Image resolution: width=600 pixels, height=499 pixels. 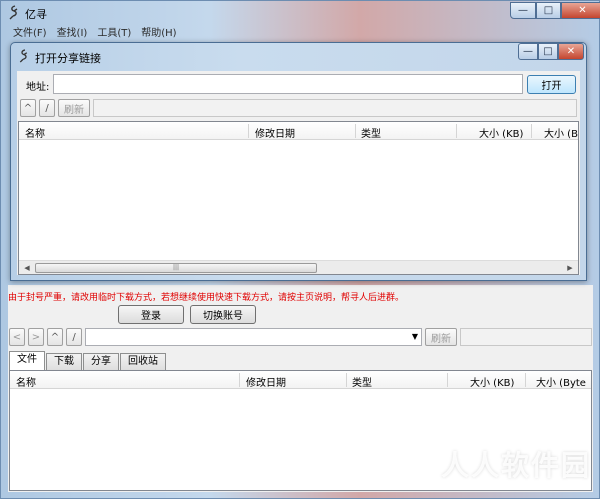 I want to click on column-size-bytes: 大小 (Byte, so click(x=561, y=381).